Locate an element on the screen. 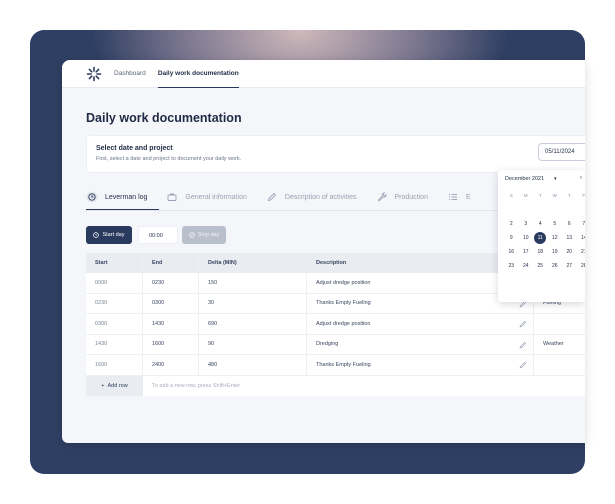 The image size is (615, 504). calendar-month-year: December 2021 is located at coordinates (524, 179).